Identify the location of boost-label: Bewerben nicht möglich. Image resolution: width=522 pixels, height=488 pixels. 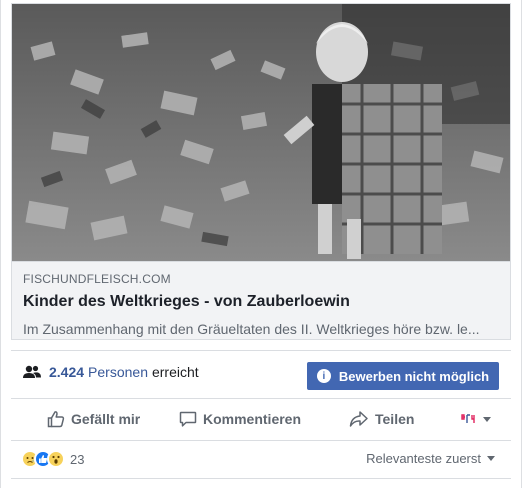
(414, 376).